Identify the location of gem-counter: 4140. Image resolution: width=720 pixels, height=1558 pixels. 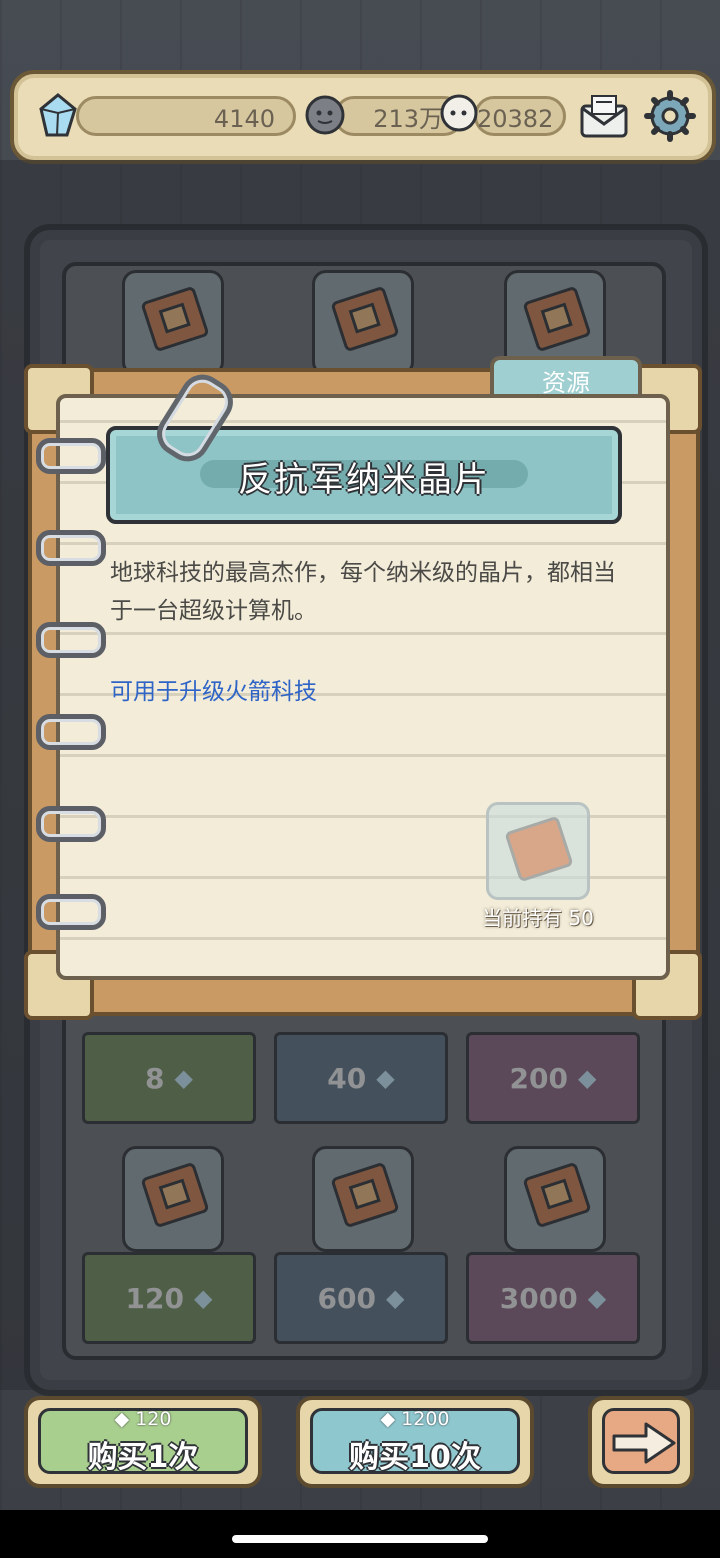
(186, 116).